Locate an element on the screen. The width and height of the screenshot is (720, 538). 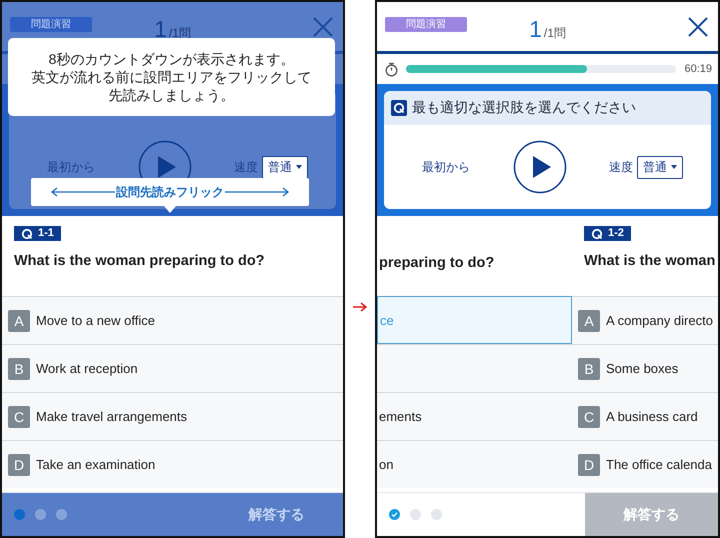
right-arrow-icon is located at coordinates (257, 192).